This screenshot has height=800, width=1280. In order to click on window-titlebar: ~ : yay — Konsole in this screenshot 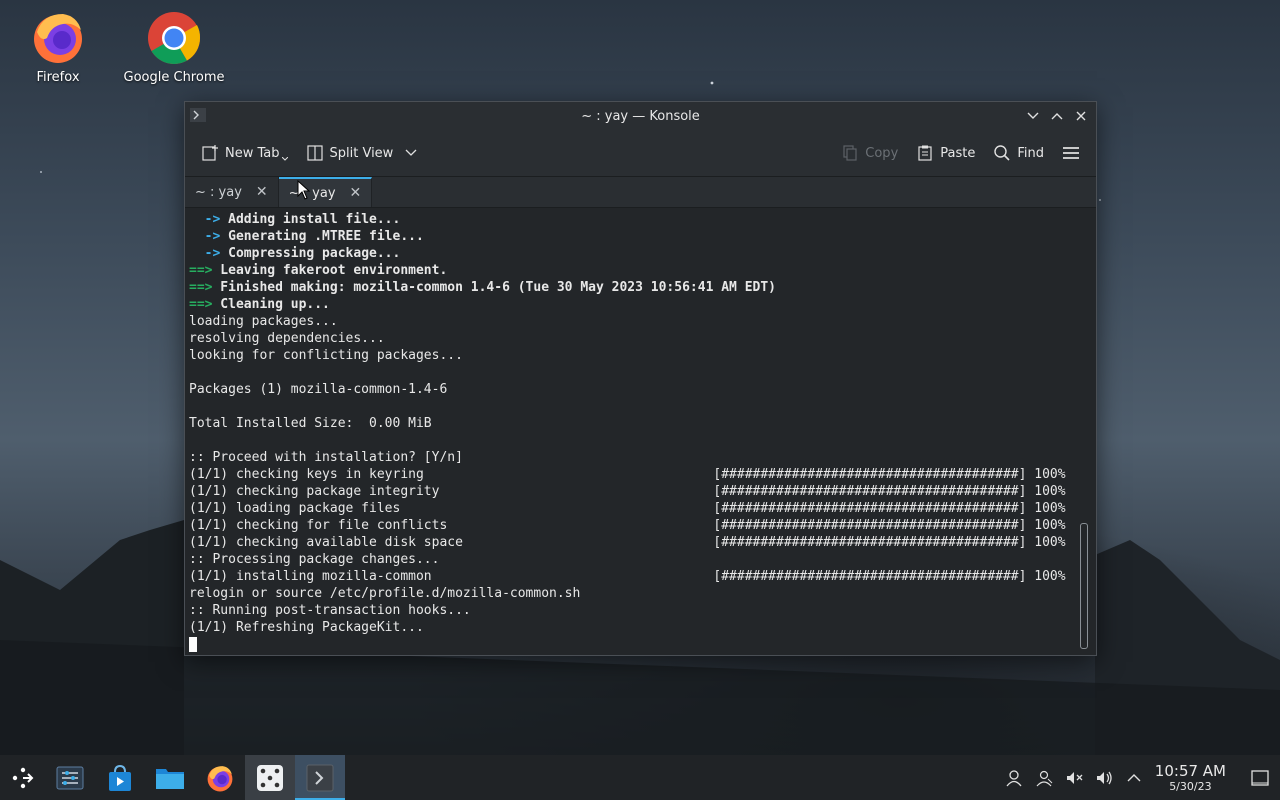, I will do `click(640, 116)`.